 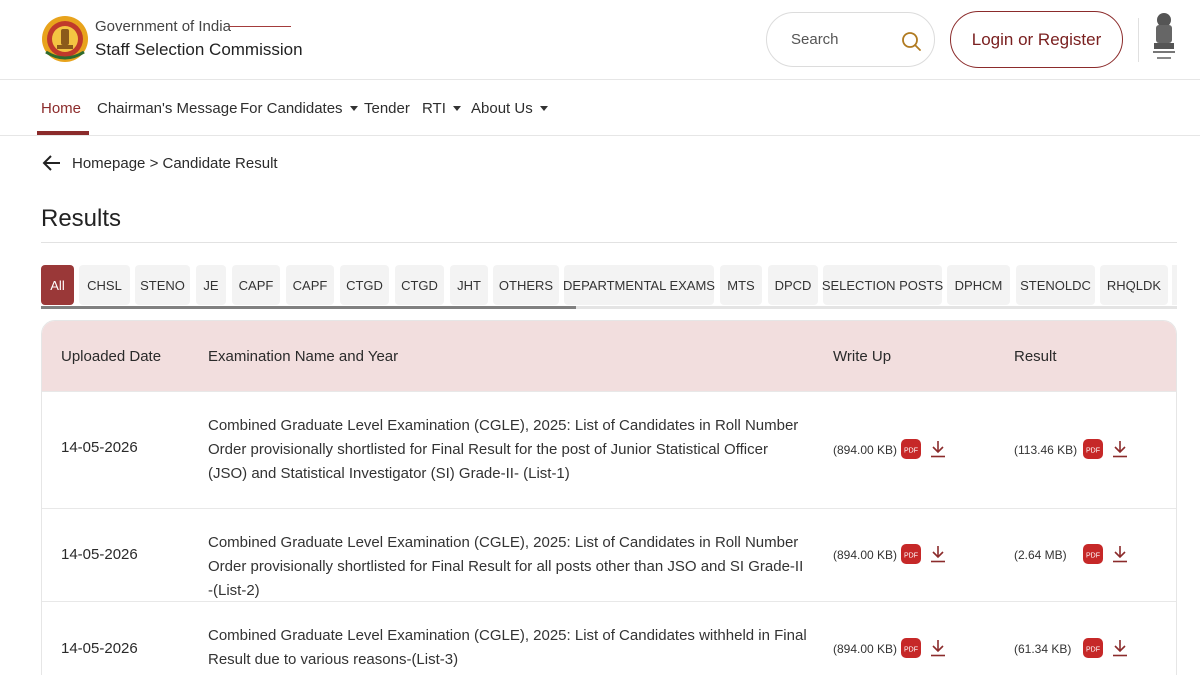 What do you see at coordinates (1164, 36) in the screenshot?
I see `national-emblem-icon` at bounding box center [1164, 36].